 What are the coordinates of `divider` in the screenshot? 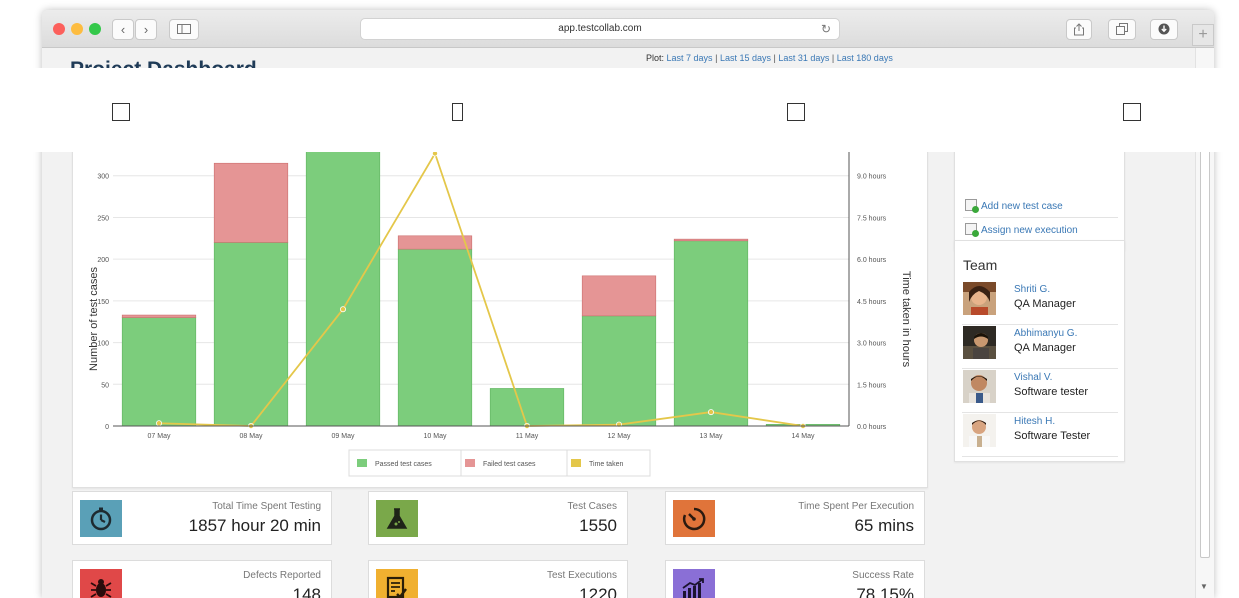 It's located at (1040, 217).